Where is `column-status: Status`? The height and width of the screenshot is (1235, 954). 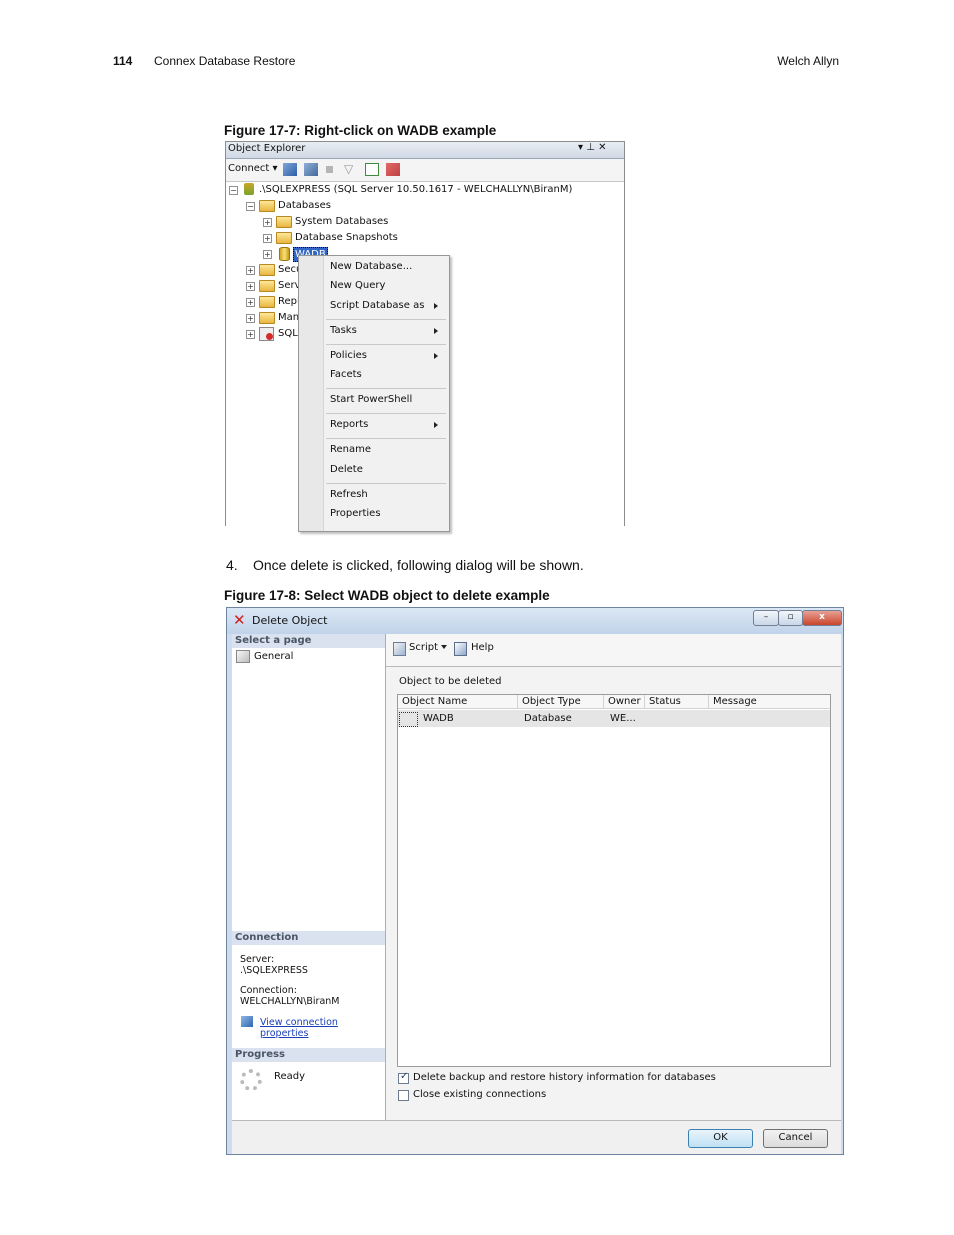 column-status: Status is located at coordinates (677, 702).